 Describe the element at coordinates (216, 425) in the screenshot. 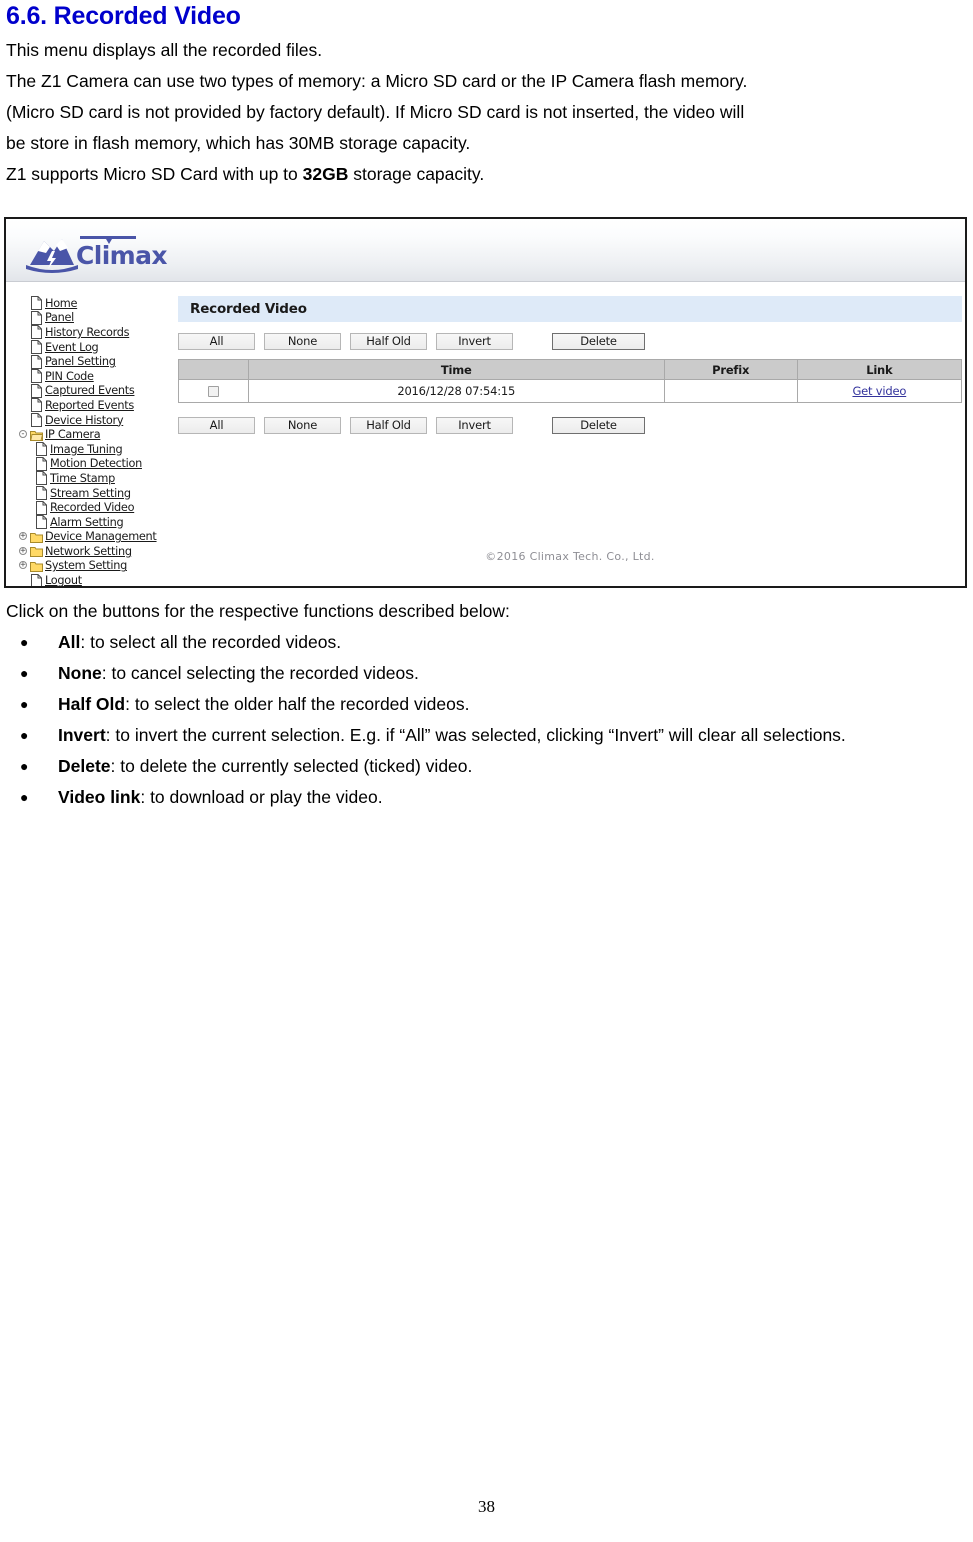

I see `all-button-bottom: All` at that location.